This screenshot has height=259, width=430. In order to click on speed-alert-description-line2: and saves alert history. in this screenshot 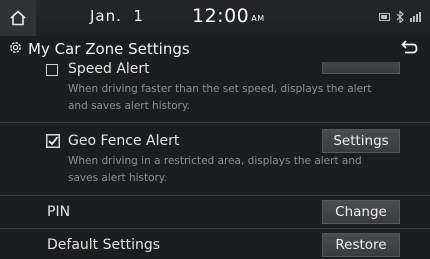, I will do `click(129, 106)`.